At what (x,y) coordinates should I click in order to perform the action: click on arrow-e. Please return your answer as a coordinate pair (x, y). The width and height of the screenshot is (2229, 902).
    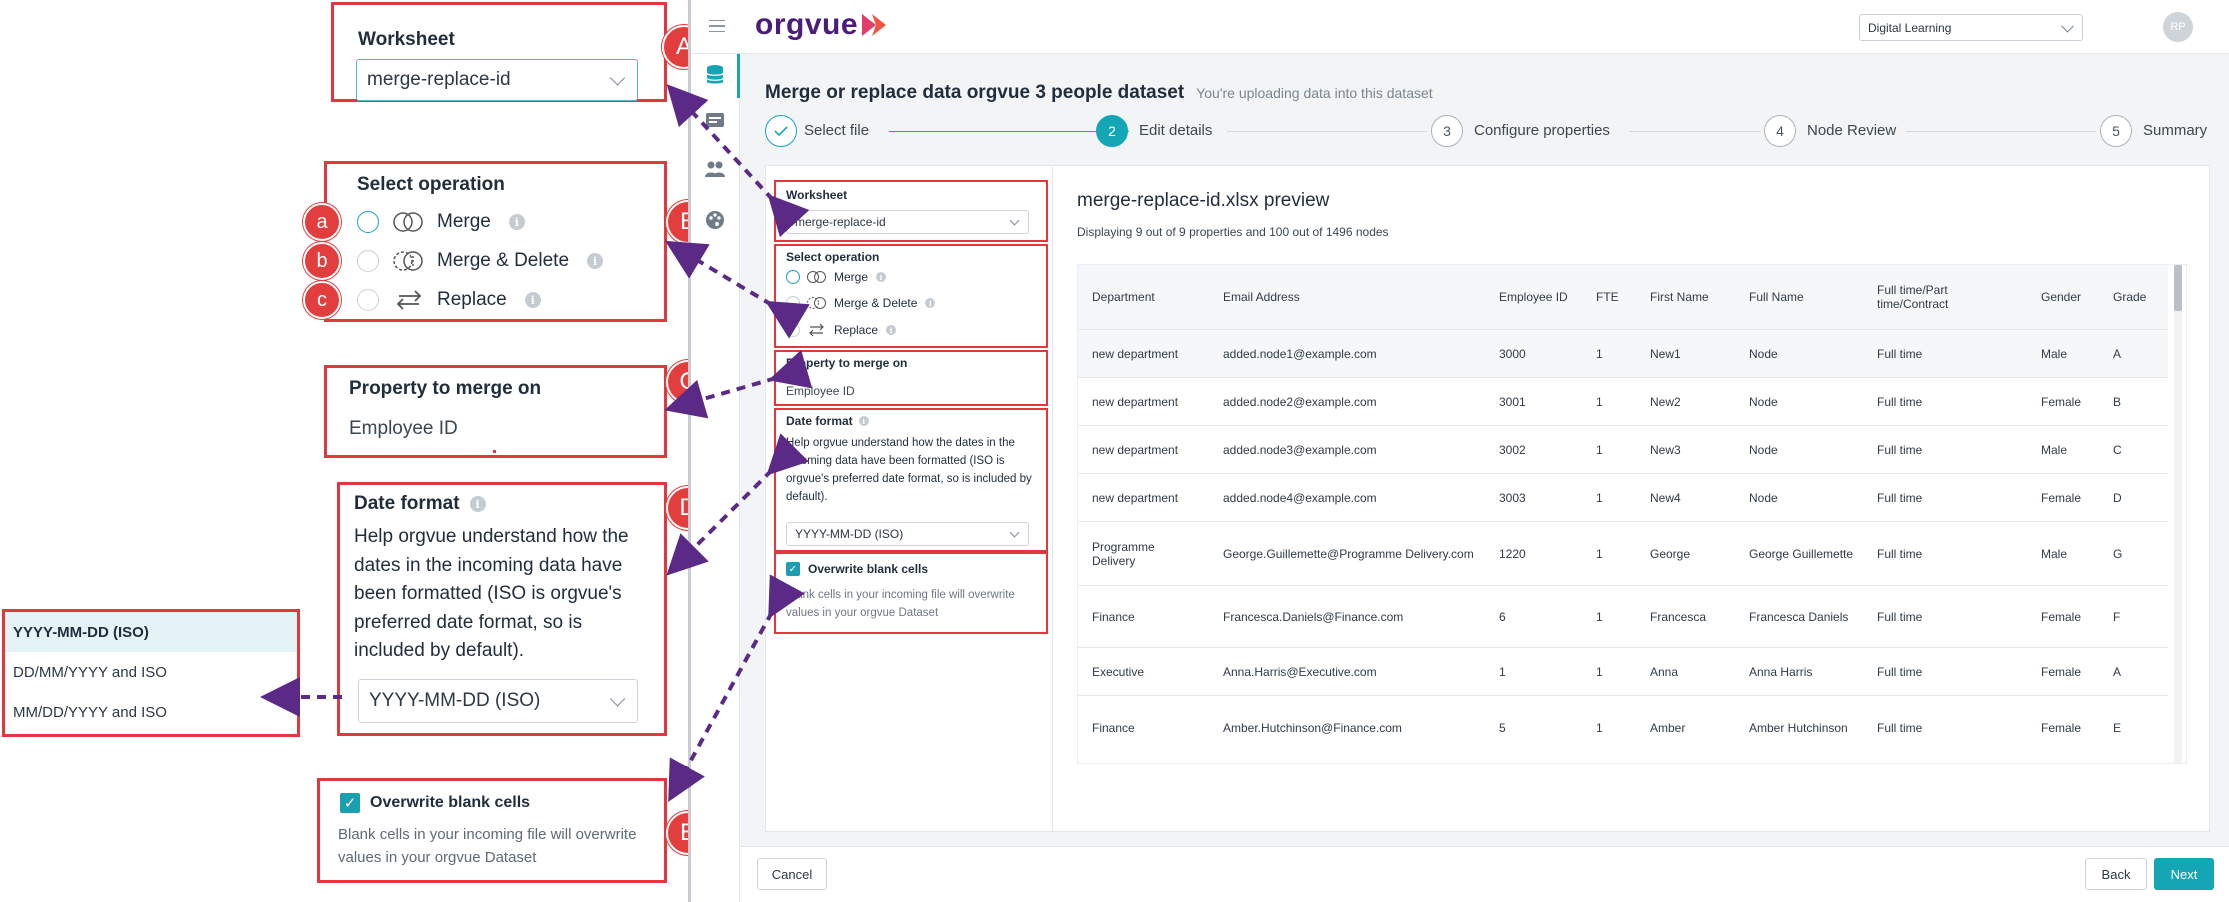
    Looking at the image, I should click on (736, 688).